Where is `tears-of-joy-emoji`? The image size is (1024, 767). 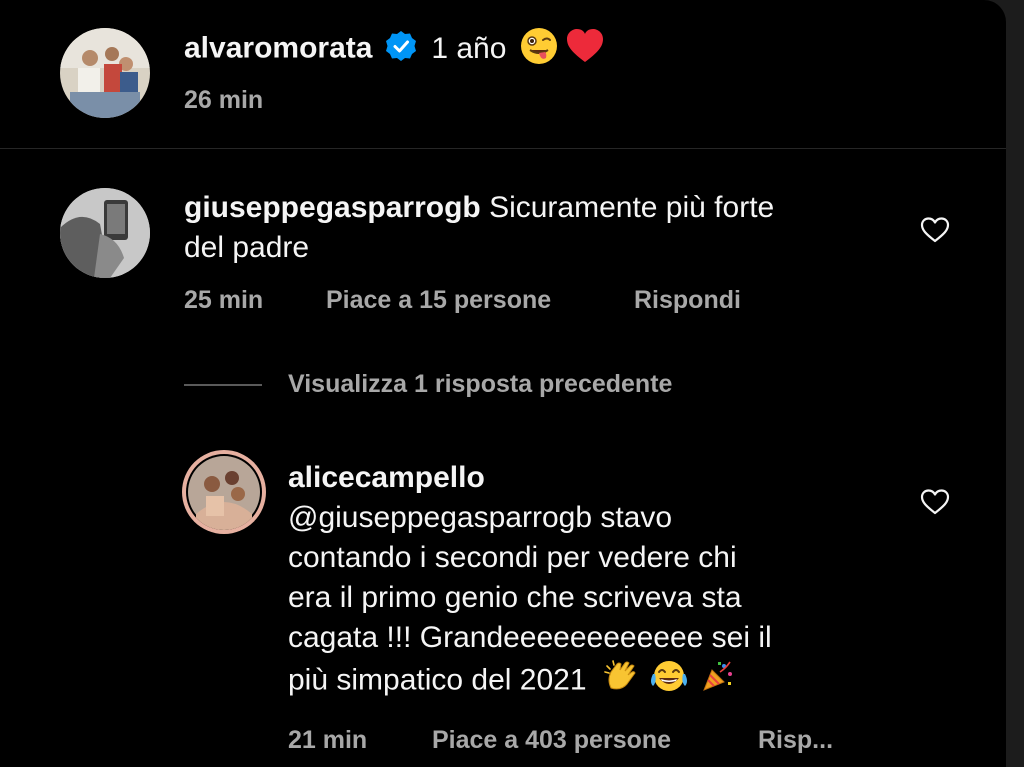
tears-of-joy-emoji is located at coordinates (669, 681).